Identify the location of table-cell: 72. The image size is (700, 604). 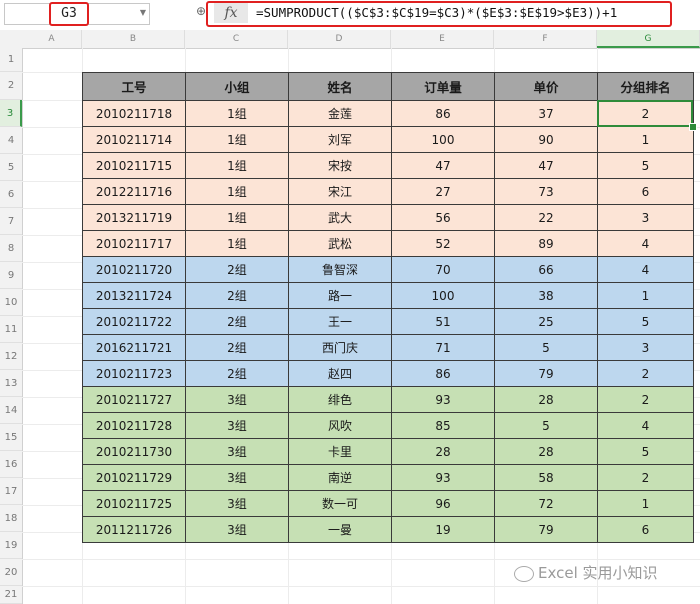
(546, 503).